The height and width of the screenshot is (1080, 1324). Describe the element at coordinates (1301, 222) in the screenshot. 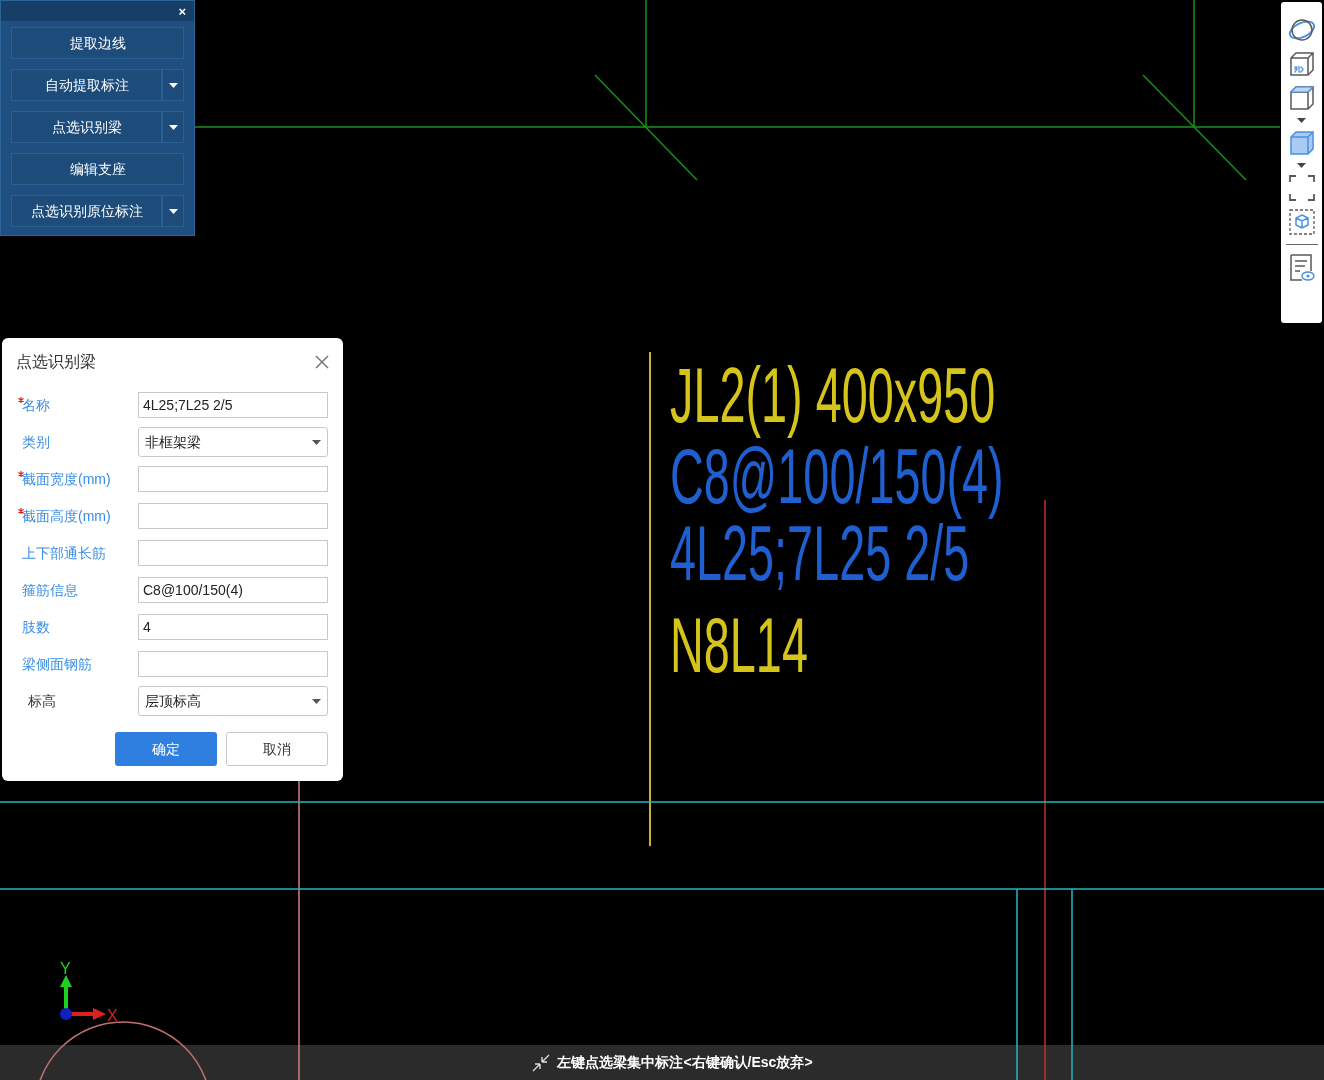

I see `box-cube-icon` at that location.